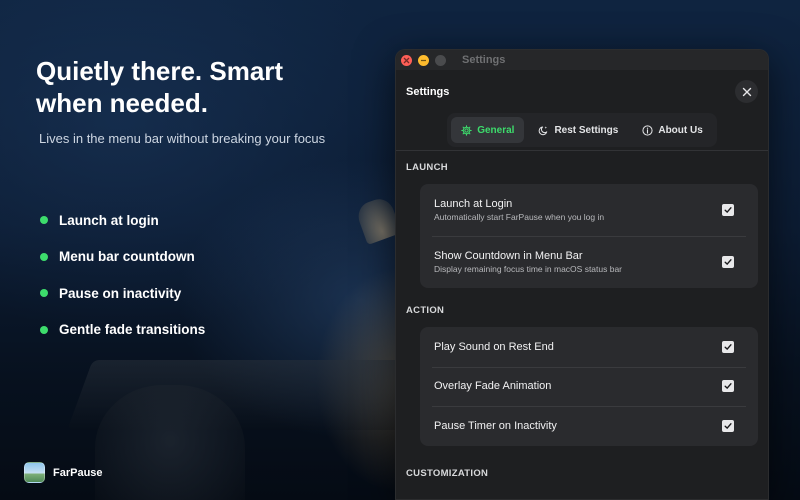  What do you see at coordinates (589, 426) in the screenshot?
I see `setting-row-pause-timer: Pause Timer on Inactivity` at bounding box center [589, 426].